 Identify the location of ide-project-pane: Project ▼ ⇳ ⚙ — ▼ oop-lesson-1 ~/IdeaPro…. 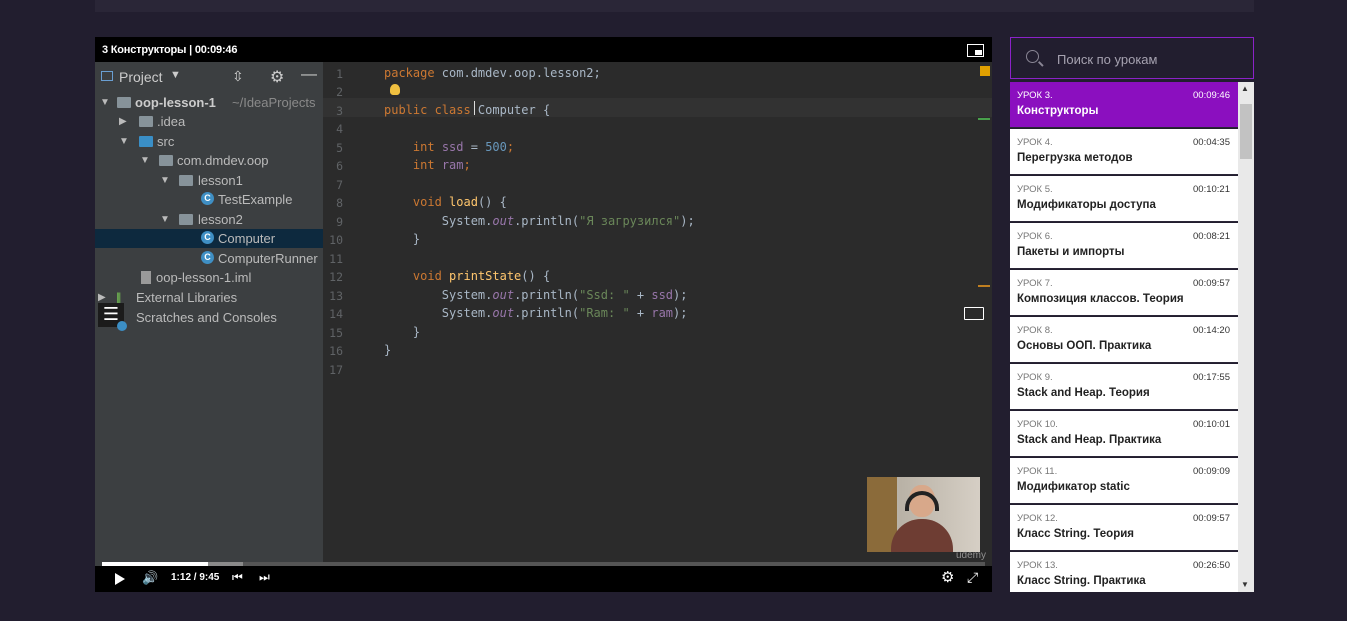
(209, 327).